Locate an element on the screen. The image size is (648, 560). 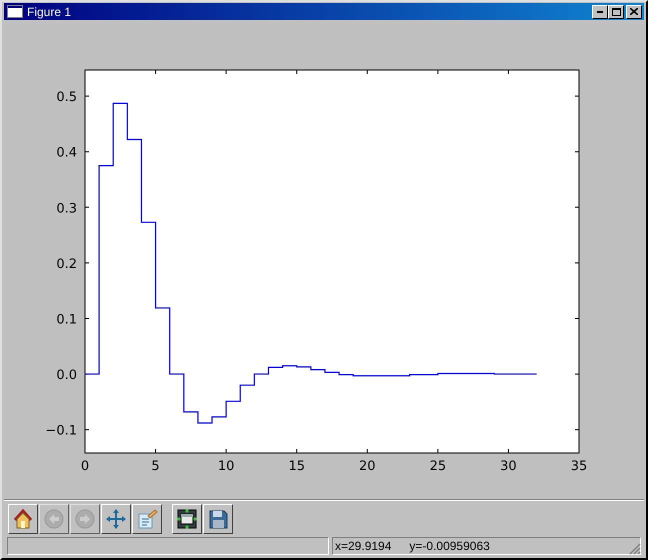
window-title: Figure 1 is located at coordinates (49, 11).